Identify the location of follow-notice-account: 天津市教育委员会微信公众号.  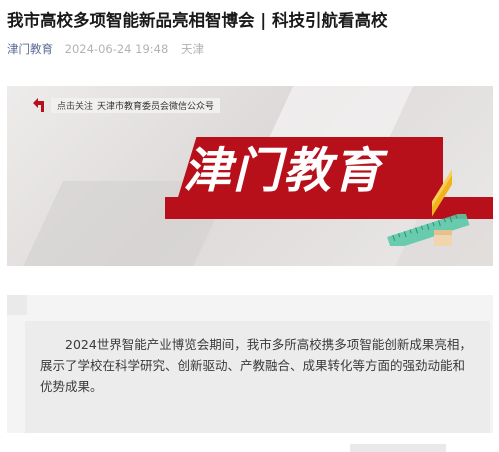
(156, 106).